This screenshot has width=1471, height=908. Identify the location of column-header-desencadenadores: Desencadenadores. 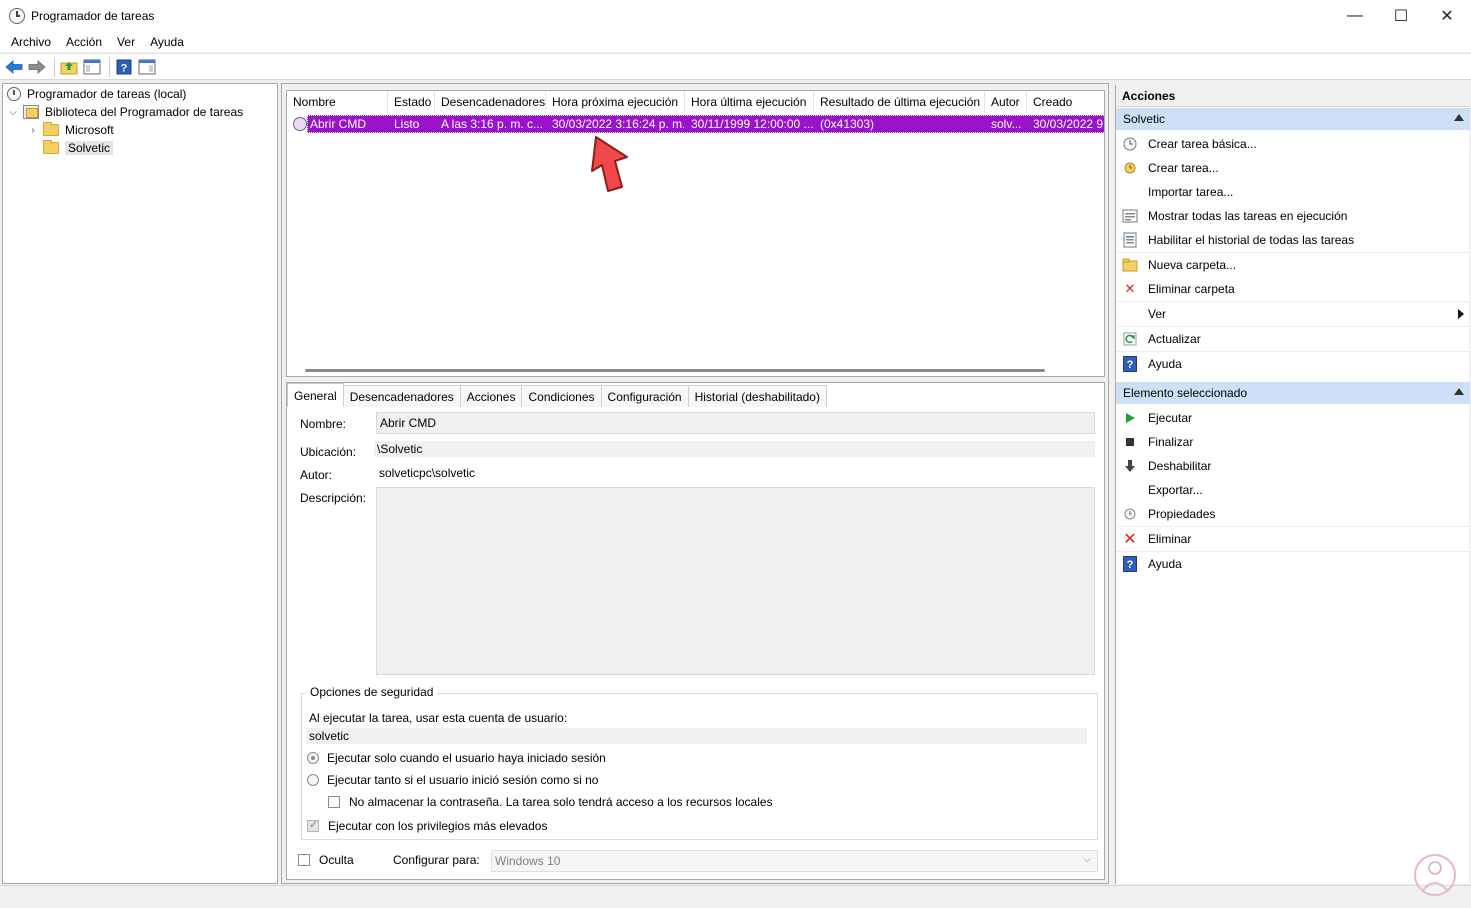
(490, 102).